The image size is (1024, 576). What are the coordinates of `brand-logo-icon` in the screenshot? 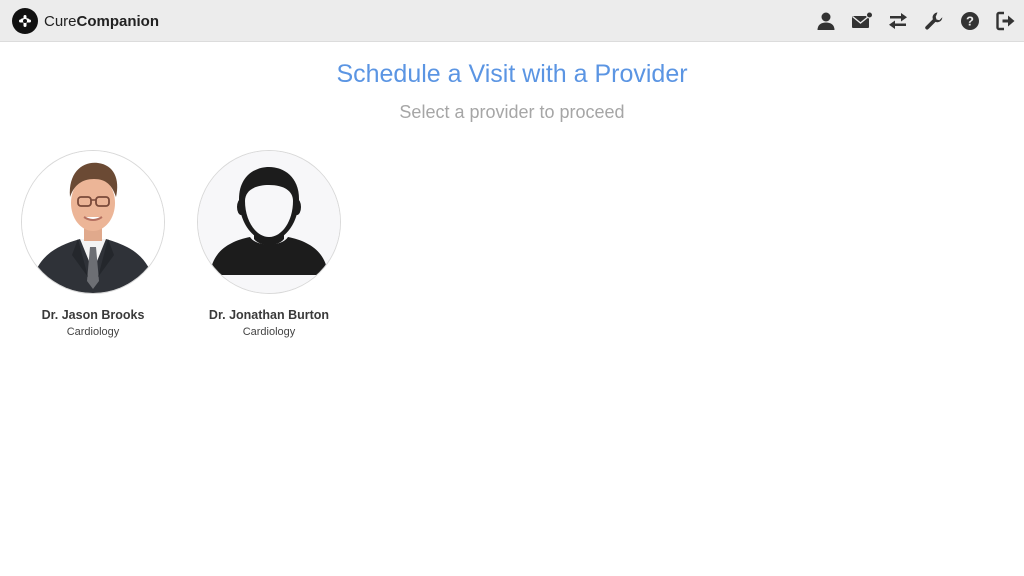 It's located at (25, 21).